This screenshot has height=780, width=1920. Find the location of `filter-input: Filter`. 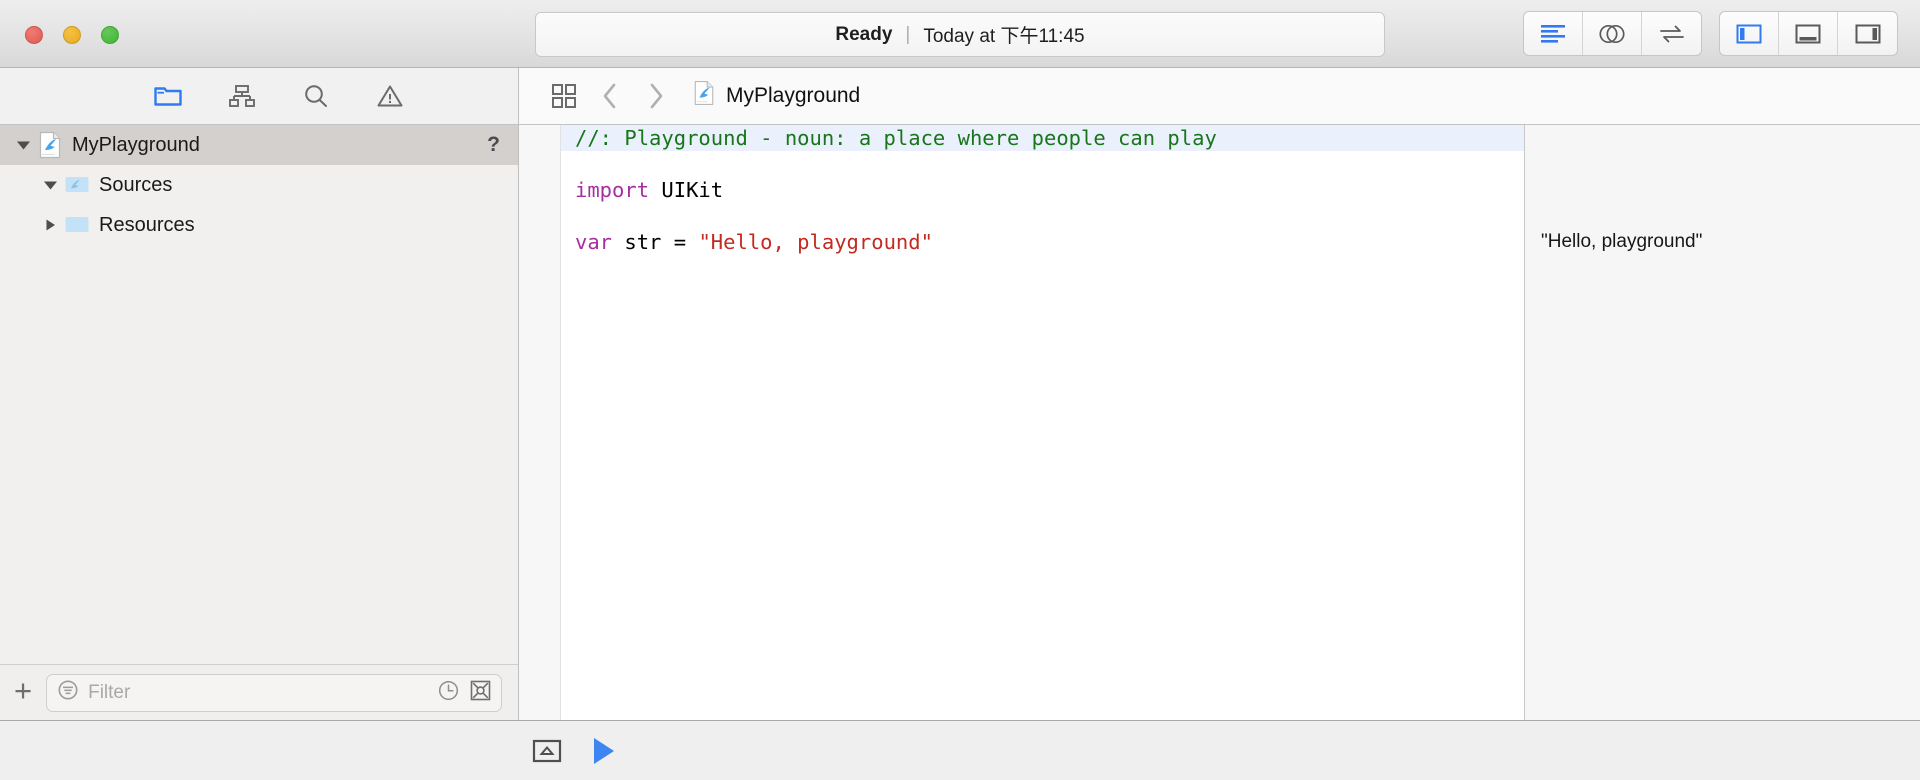

filter-input: Filter is located at coordinates (274, 692).